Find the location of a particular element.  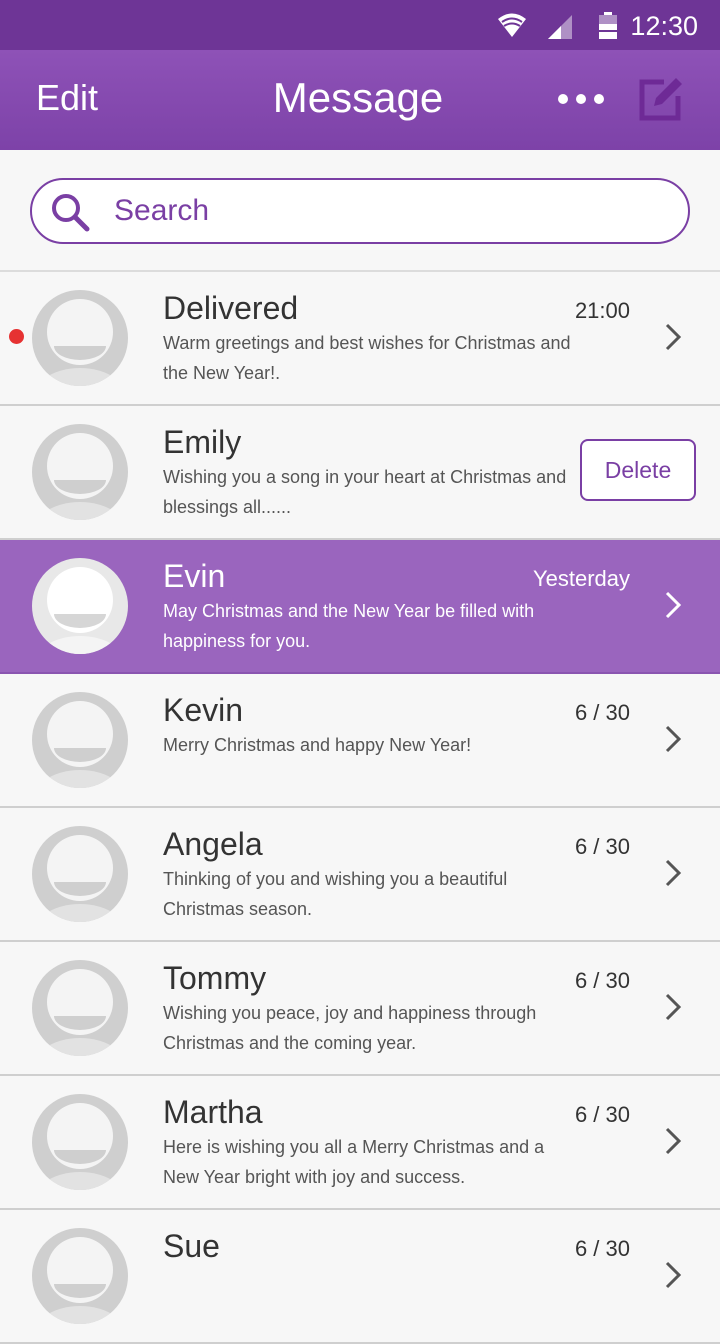

contact-name: Martha is located at coordinates (213, 1112).